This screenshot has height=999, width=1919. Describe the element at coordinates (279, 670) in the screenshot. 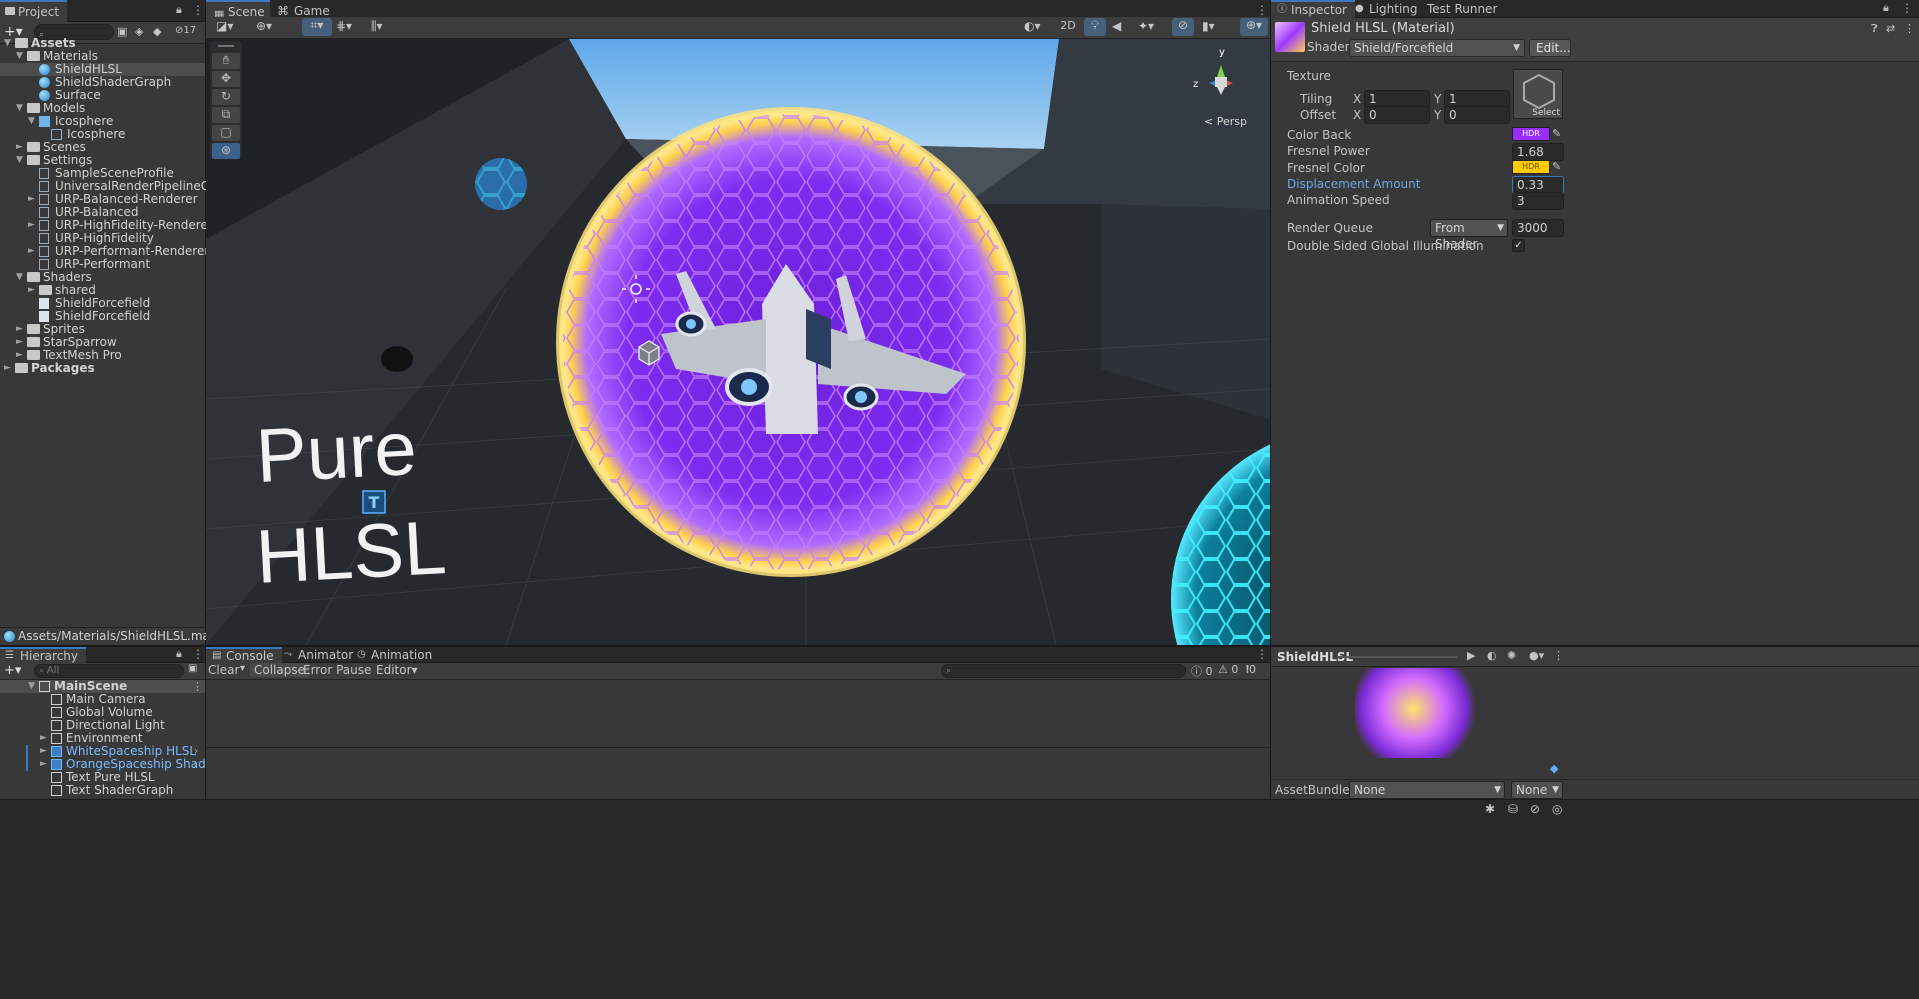

I see `collapse-toggle: Collapse` at that location.